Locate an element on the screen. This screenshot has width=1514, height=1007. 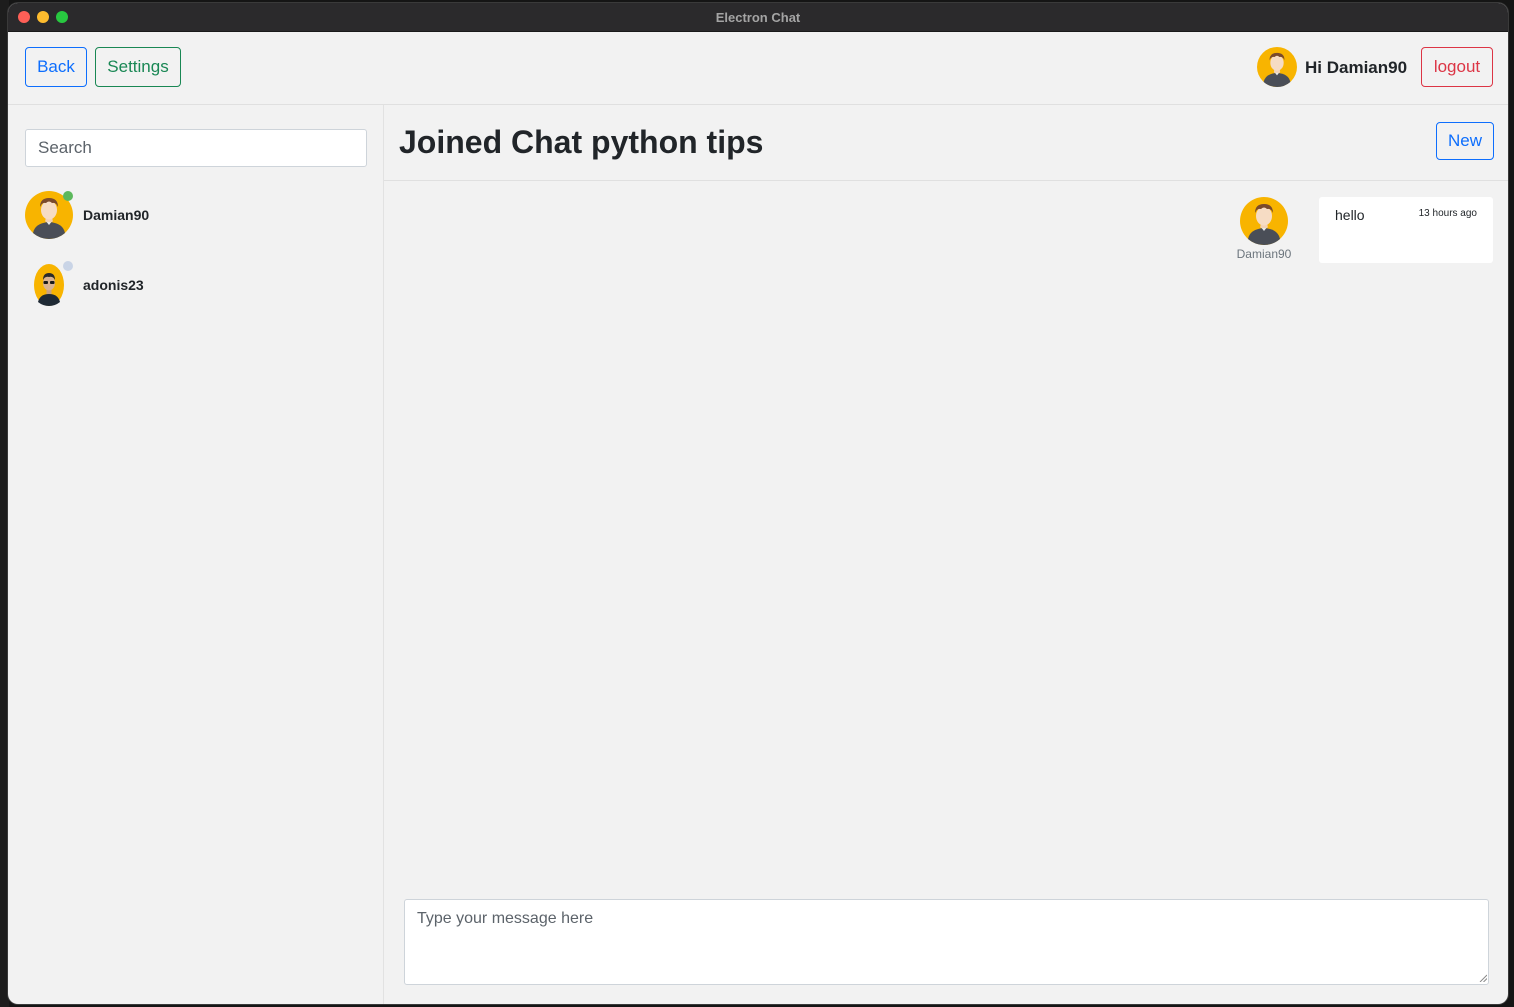
top-navbar: Back Settings Hi Damian90 logout is located at coordinates (758, 68).